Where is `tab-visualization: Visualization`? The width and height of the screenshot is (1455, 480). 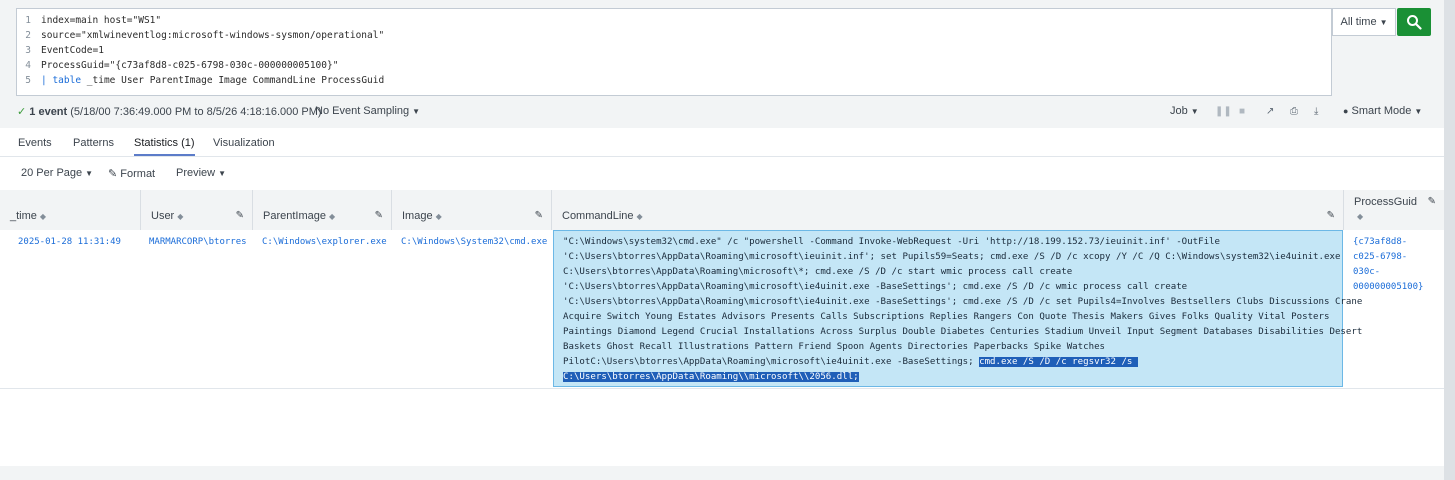
tab-visualization: Visualization is located at coordinates (244, 143).